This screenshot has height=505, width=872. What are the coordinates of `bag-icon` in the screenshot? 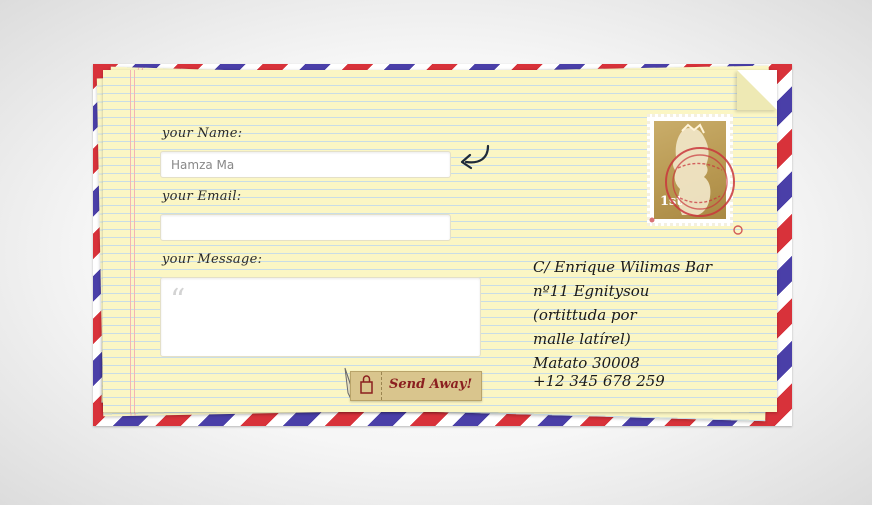 It's located at (366, 384).